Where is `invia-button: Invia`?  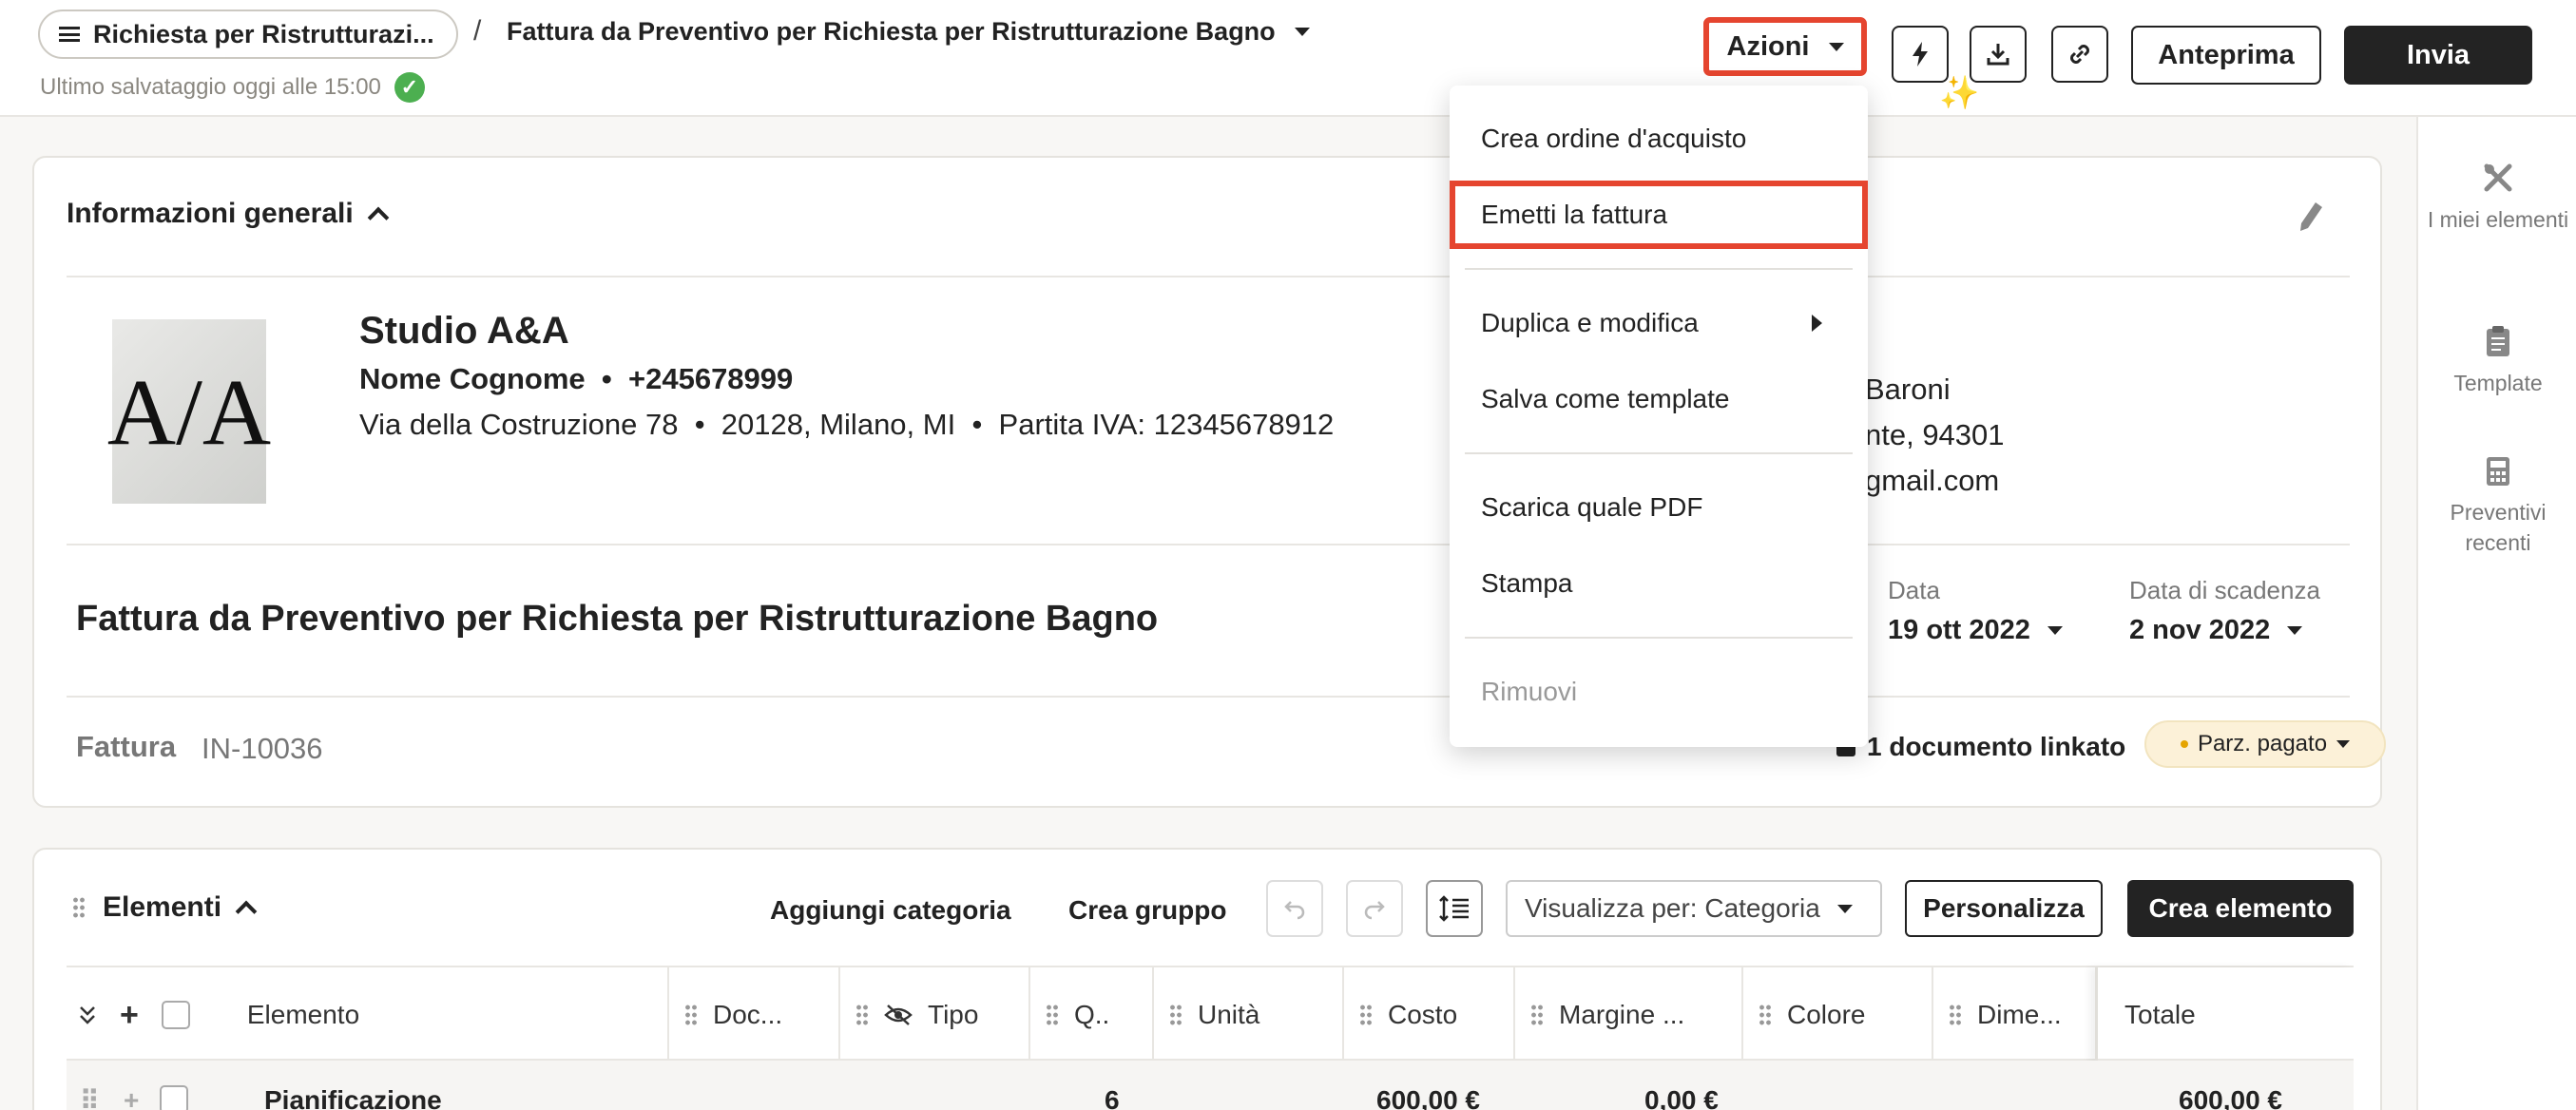 invia-button: Invia is located at coordinates (2438, 55).